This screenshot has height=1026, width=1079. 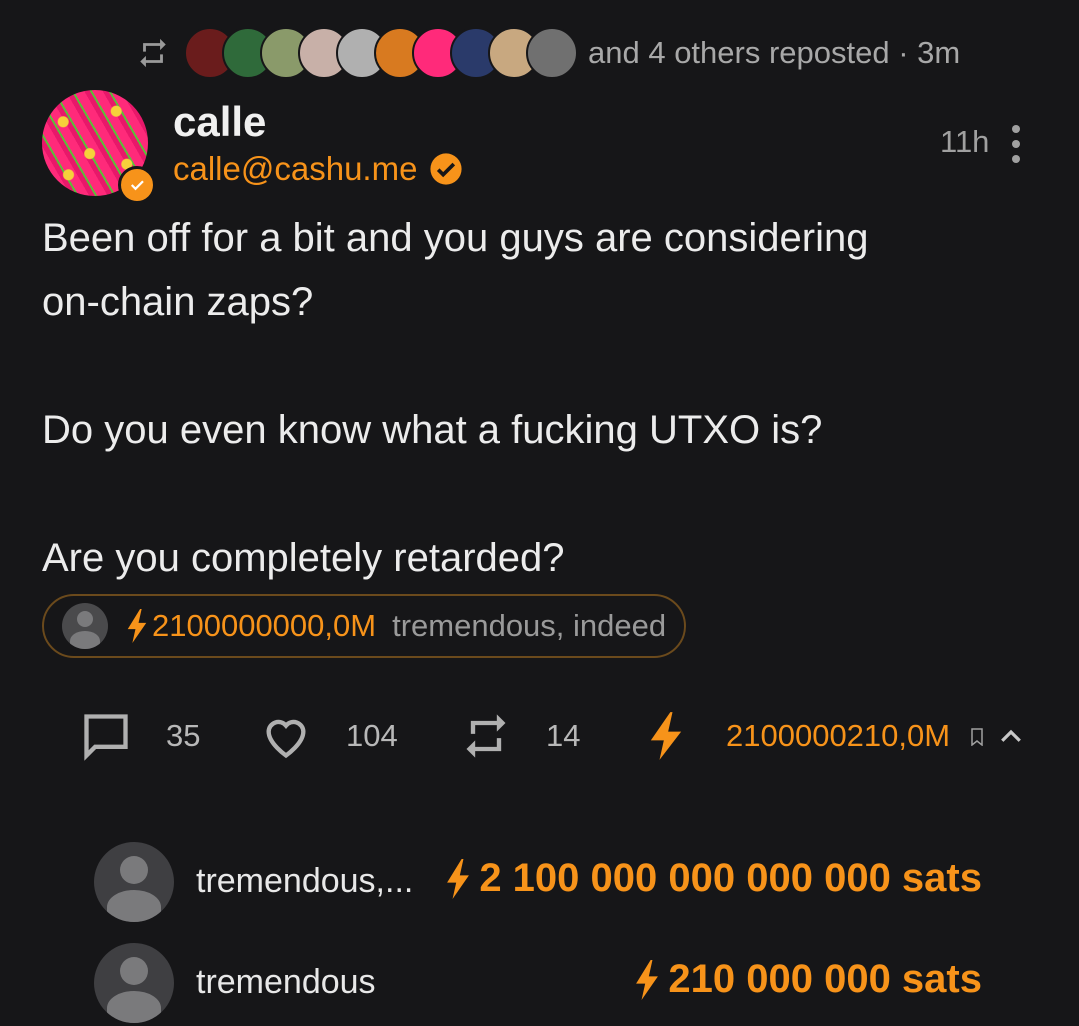 What do you see at coordinates (137, 185) in the screenshot?
I see `verified-badge-icon` at bounding box center [137, 185].